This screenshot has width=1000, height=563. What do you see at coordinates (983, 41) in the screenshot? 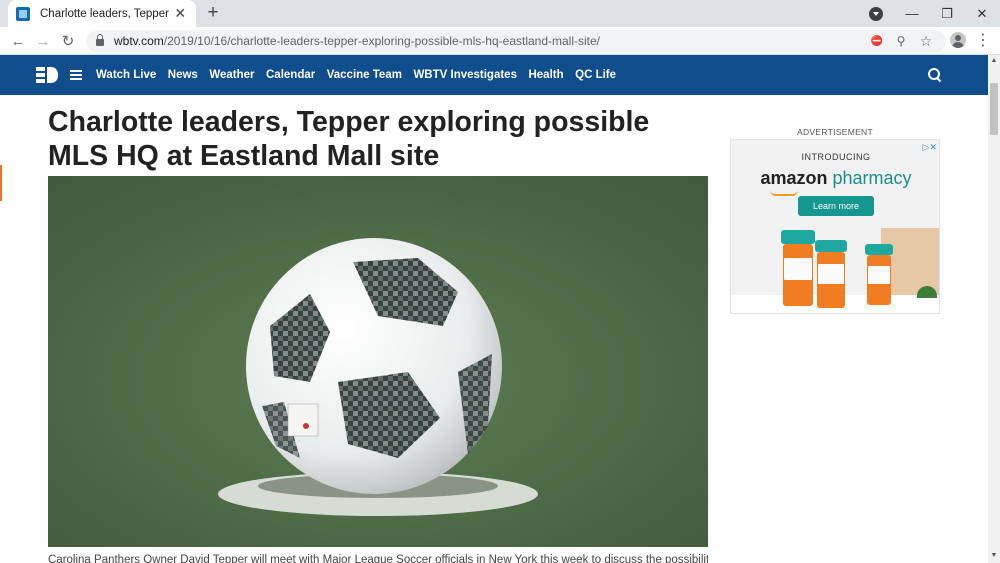
I see `browser-menu-icon: ⋮` at bounding box center [983, 41].